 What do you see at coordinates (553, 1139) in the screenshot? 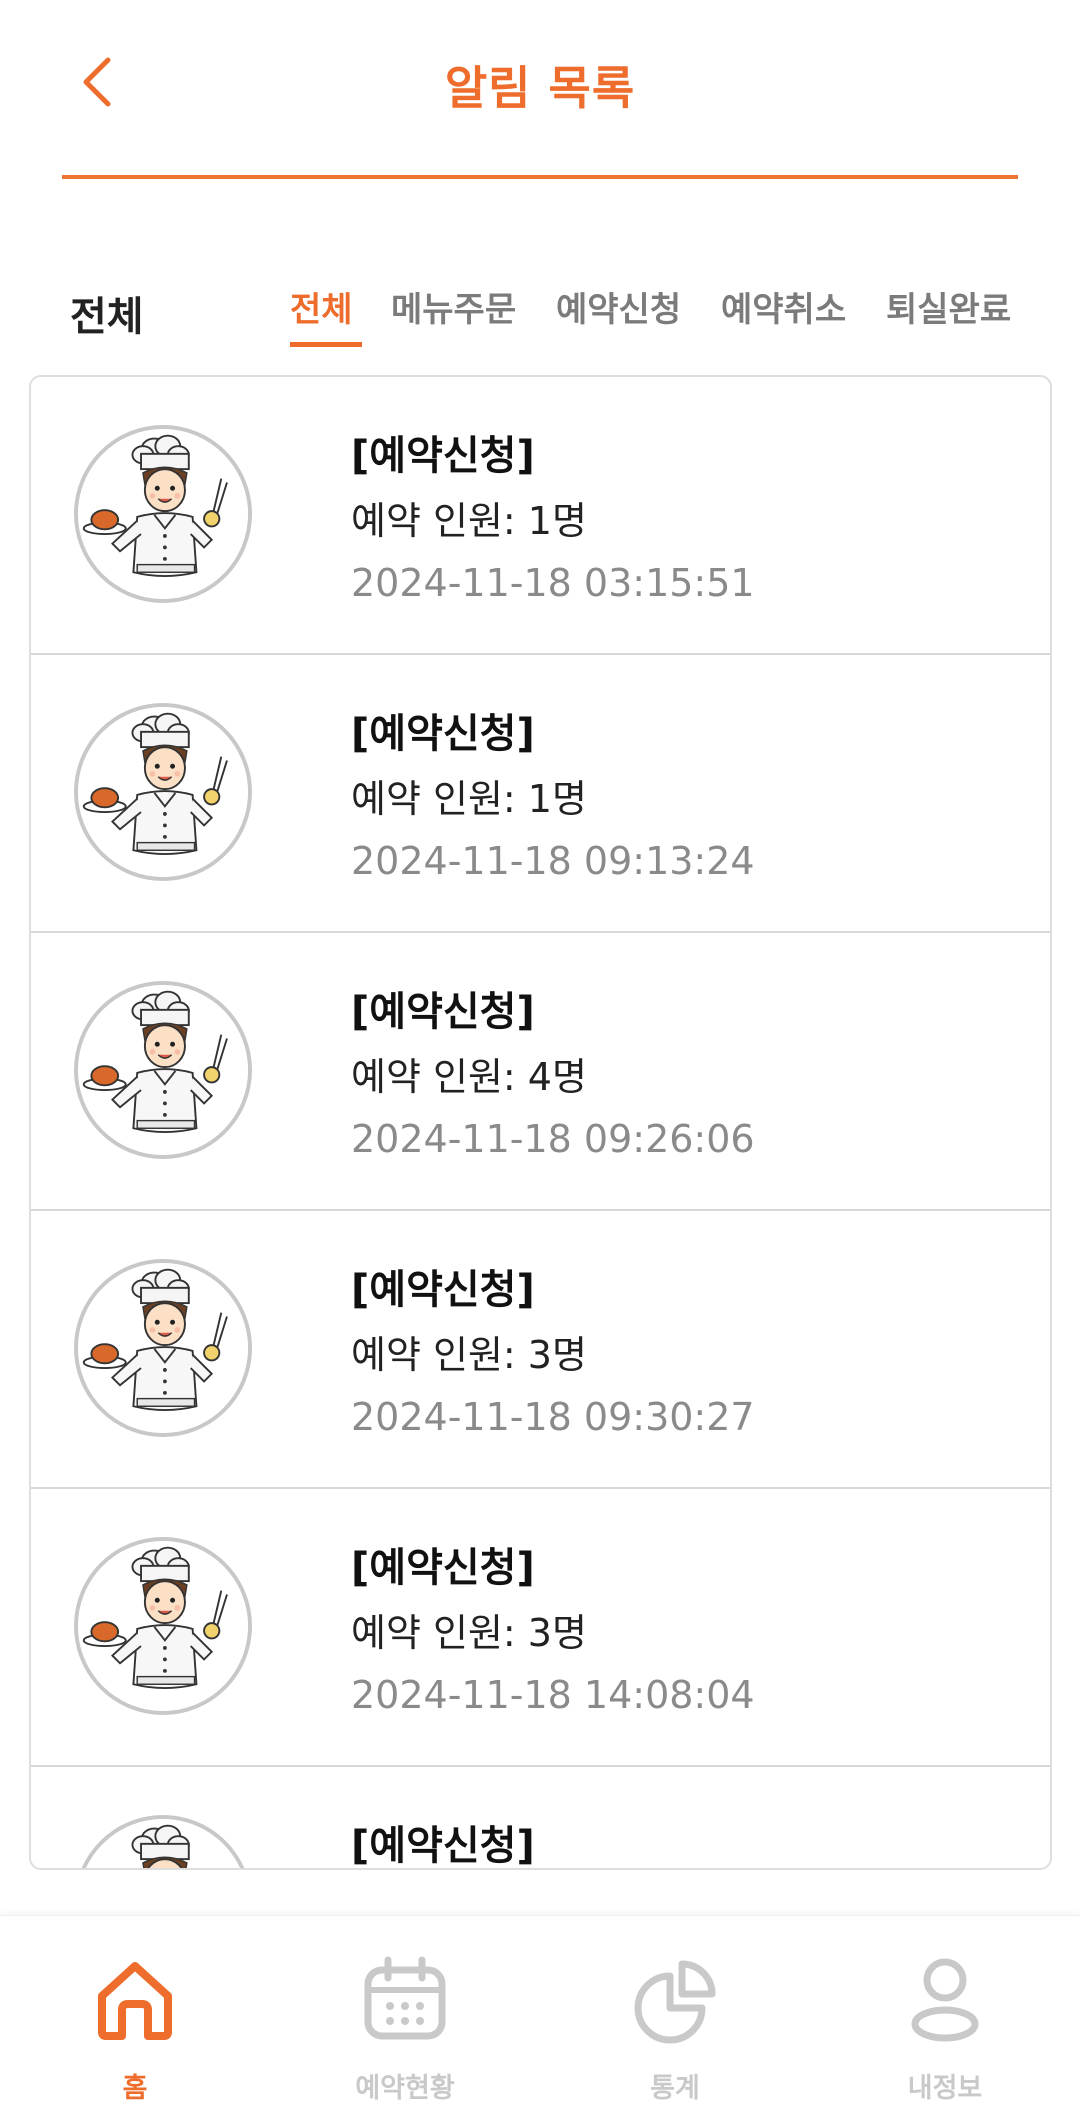
I see `item-timestamp: 2024-11-18 09:26:06` at bounding box center [553, 1139].